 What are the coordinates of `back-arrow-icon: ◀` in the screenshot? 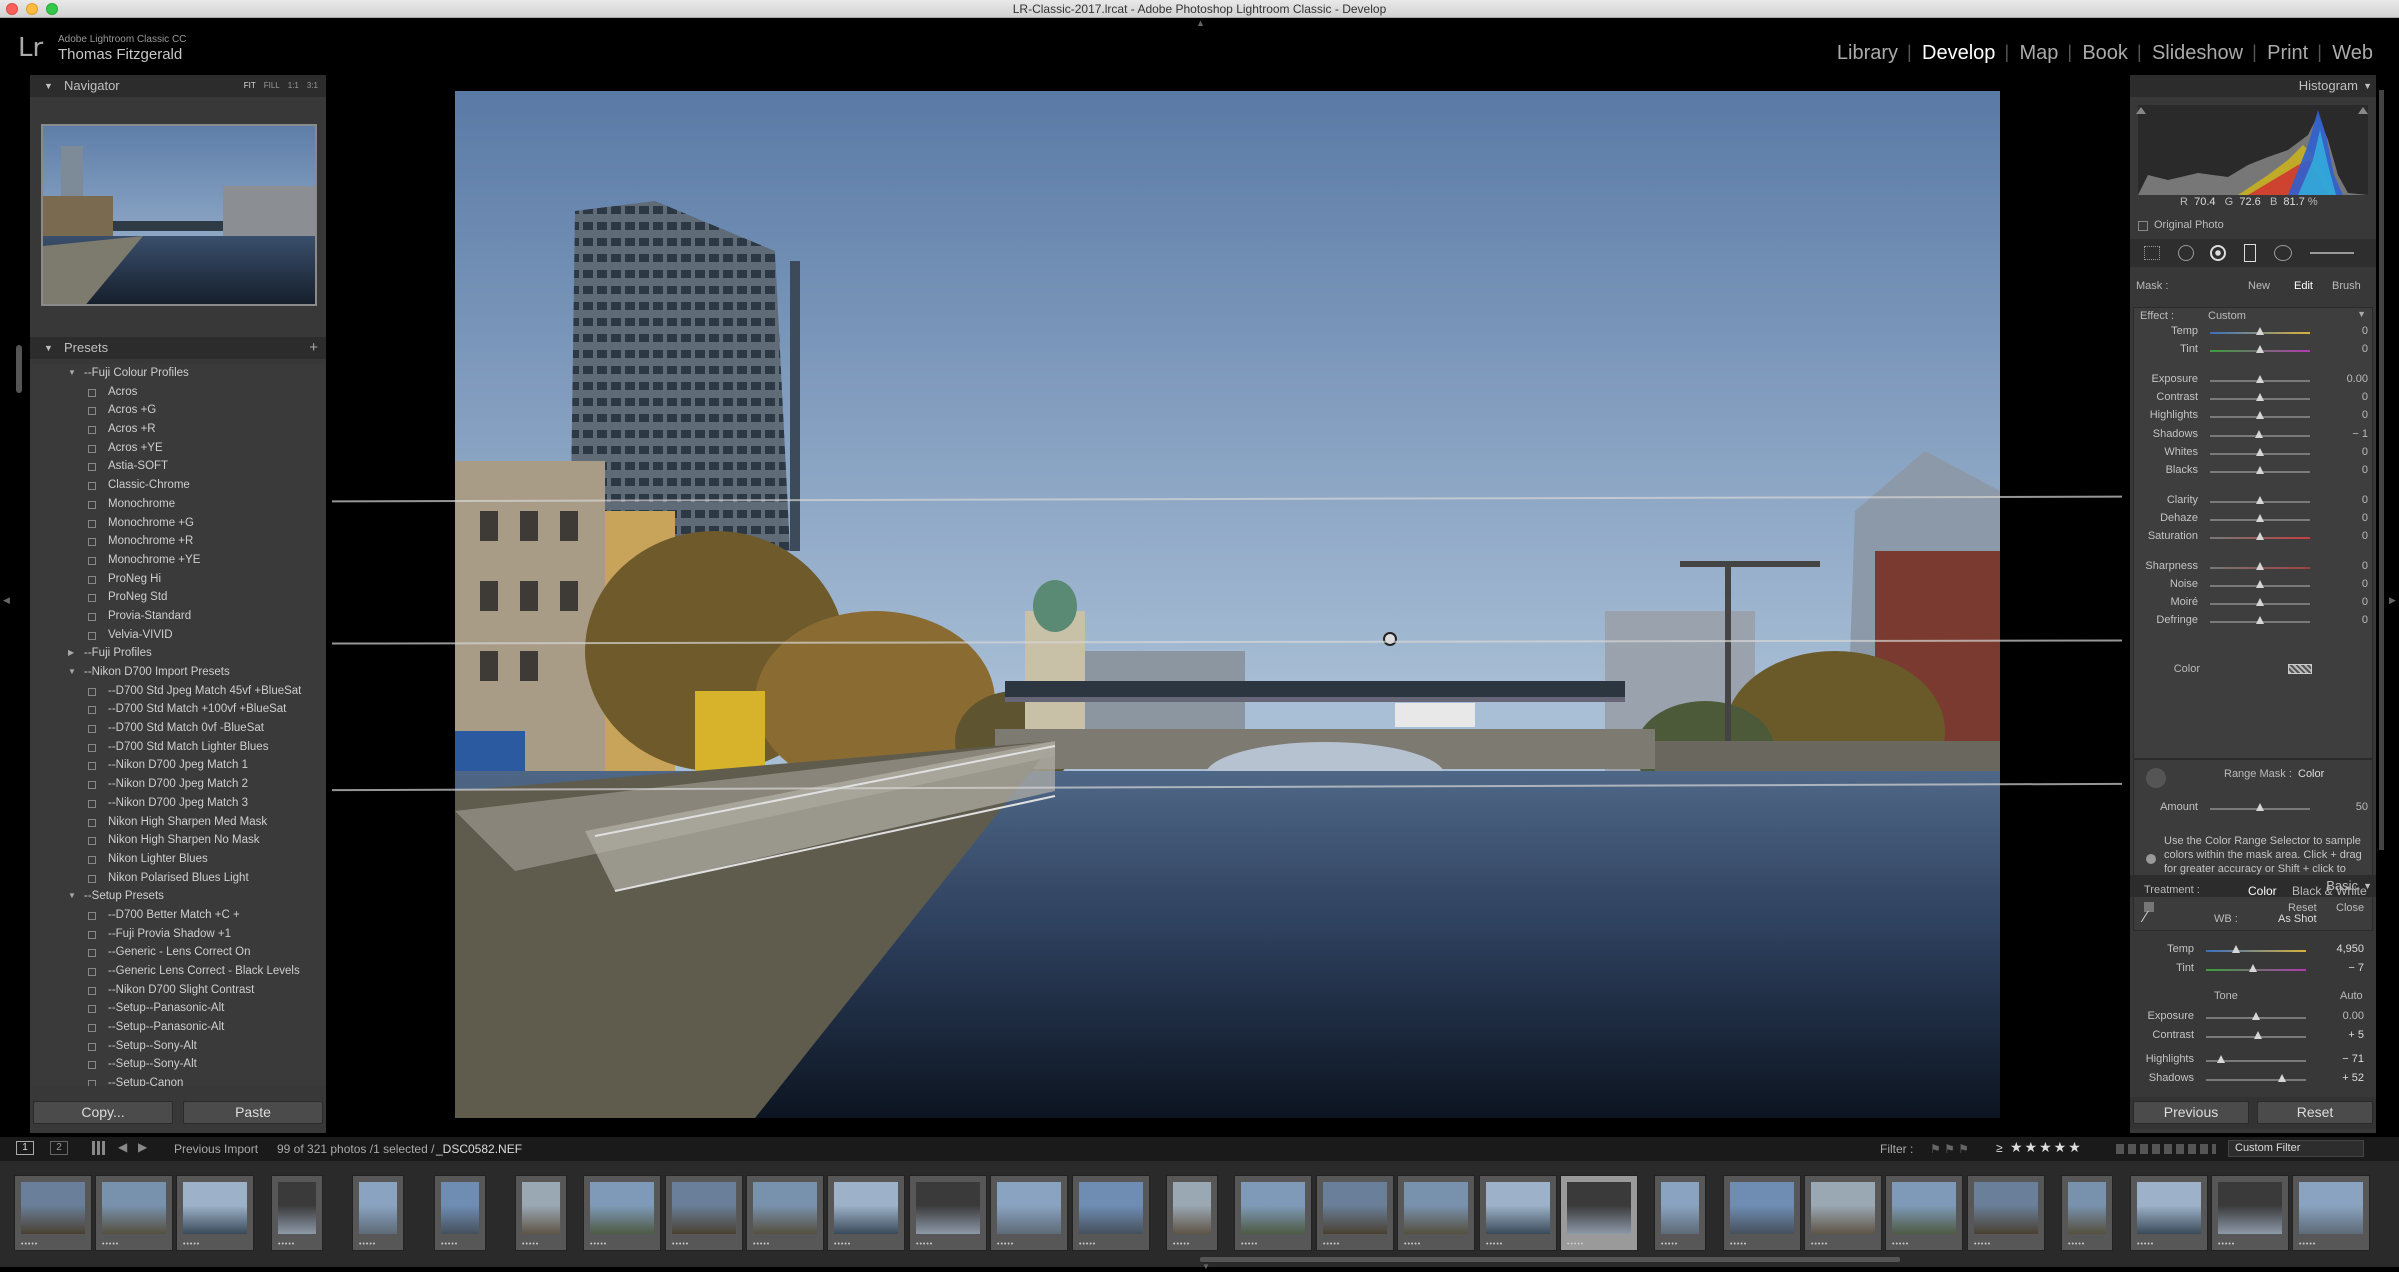 It's located at (122, 1147).